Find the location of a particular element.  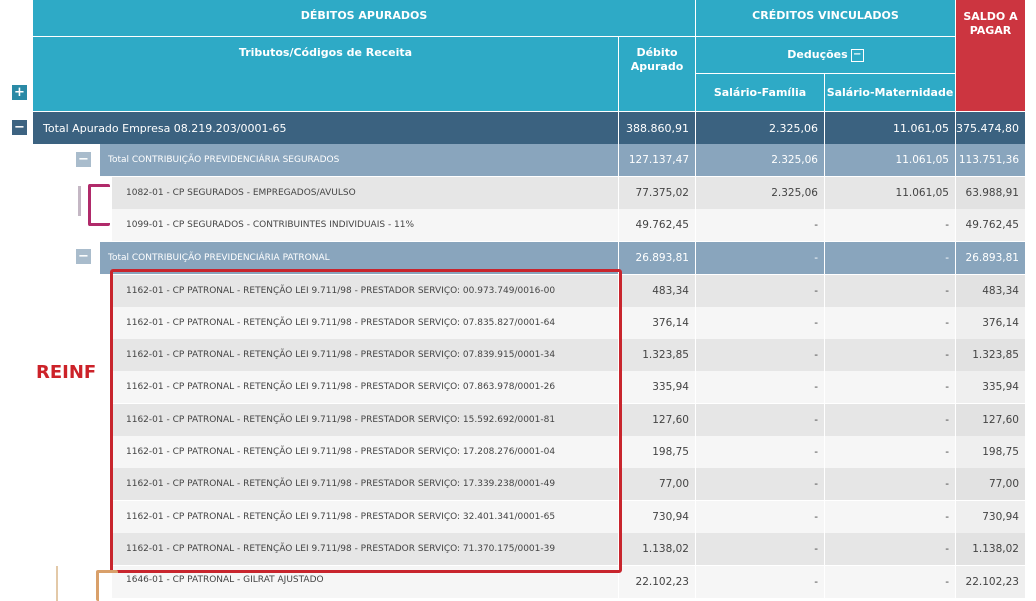

debitos-apurados-header: DÉBITOS APURADOS is located at coordinates (364, 18).